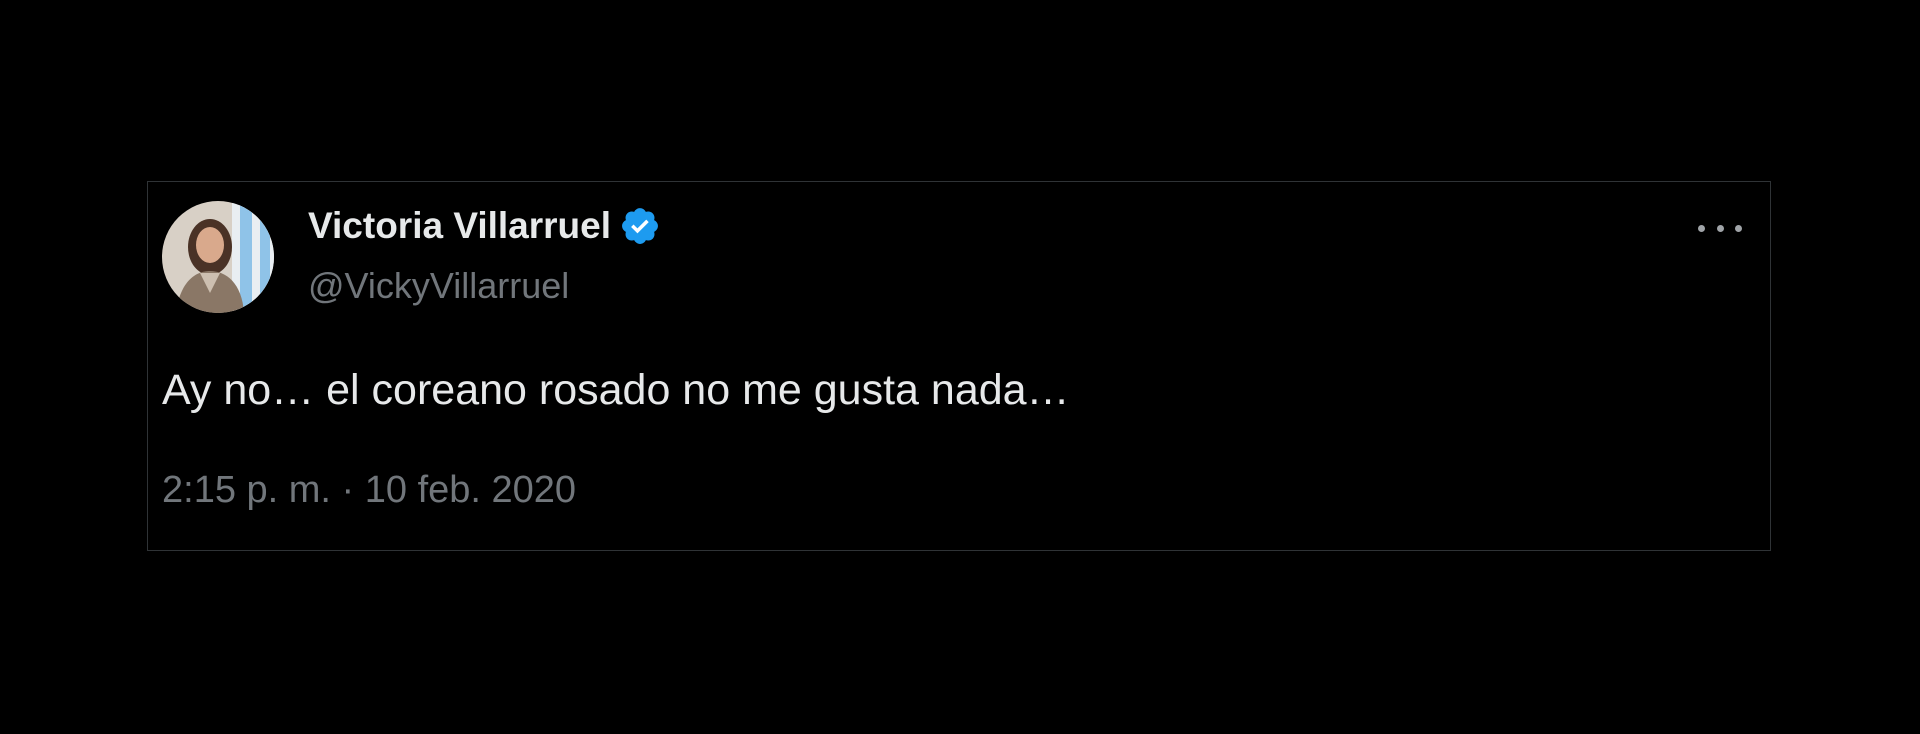 The height and width of the screenshot is (734, 1920). What do you see at coordinates (369, 490) in the screenshot?
I see `tweet-timestamp: 2:15 p. m. · 10 feb. 2020` at bounding box center [369, 490].